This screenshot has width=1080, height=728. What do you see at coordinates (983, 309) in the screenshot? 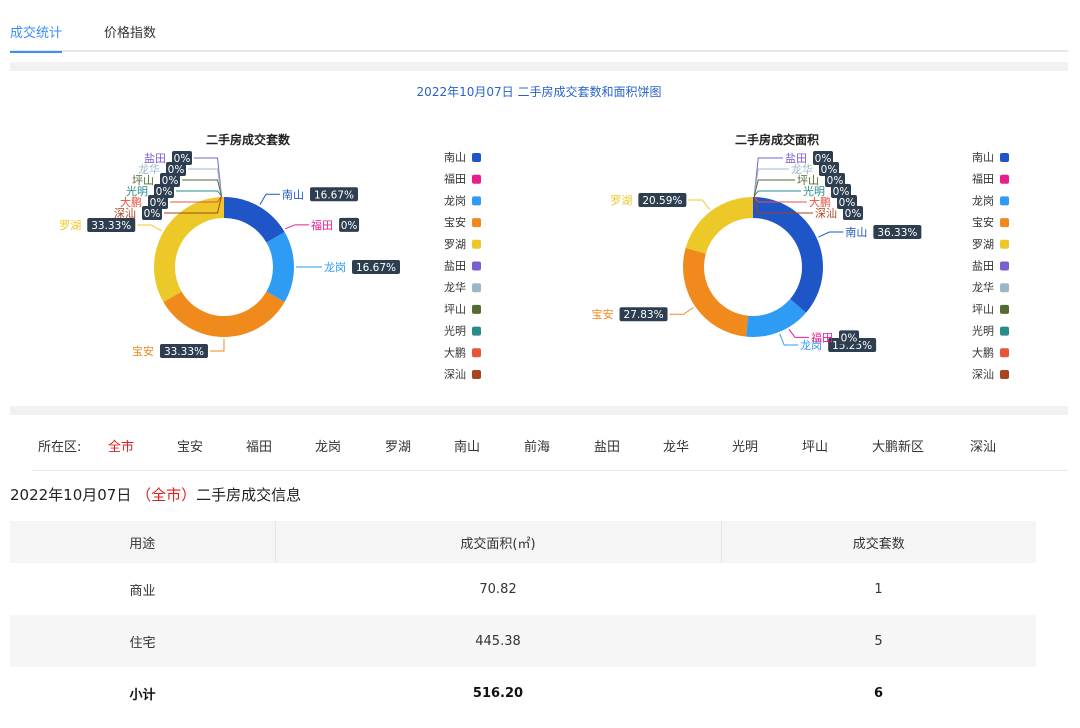
I see `legend-label-坪山: 坪山` at bounding box center [983, 309].